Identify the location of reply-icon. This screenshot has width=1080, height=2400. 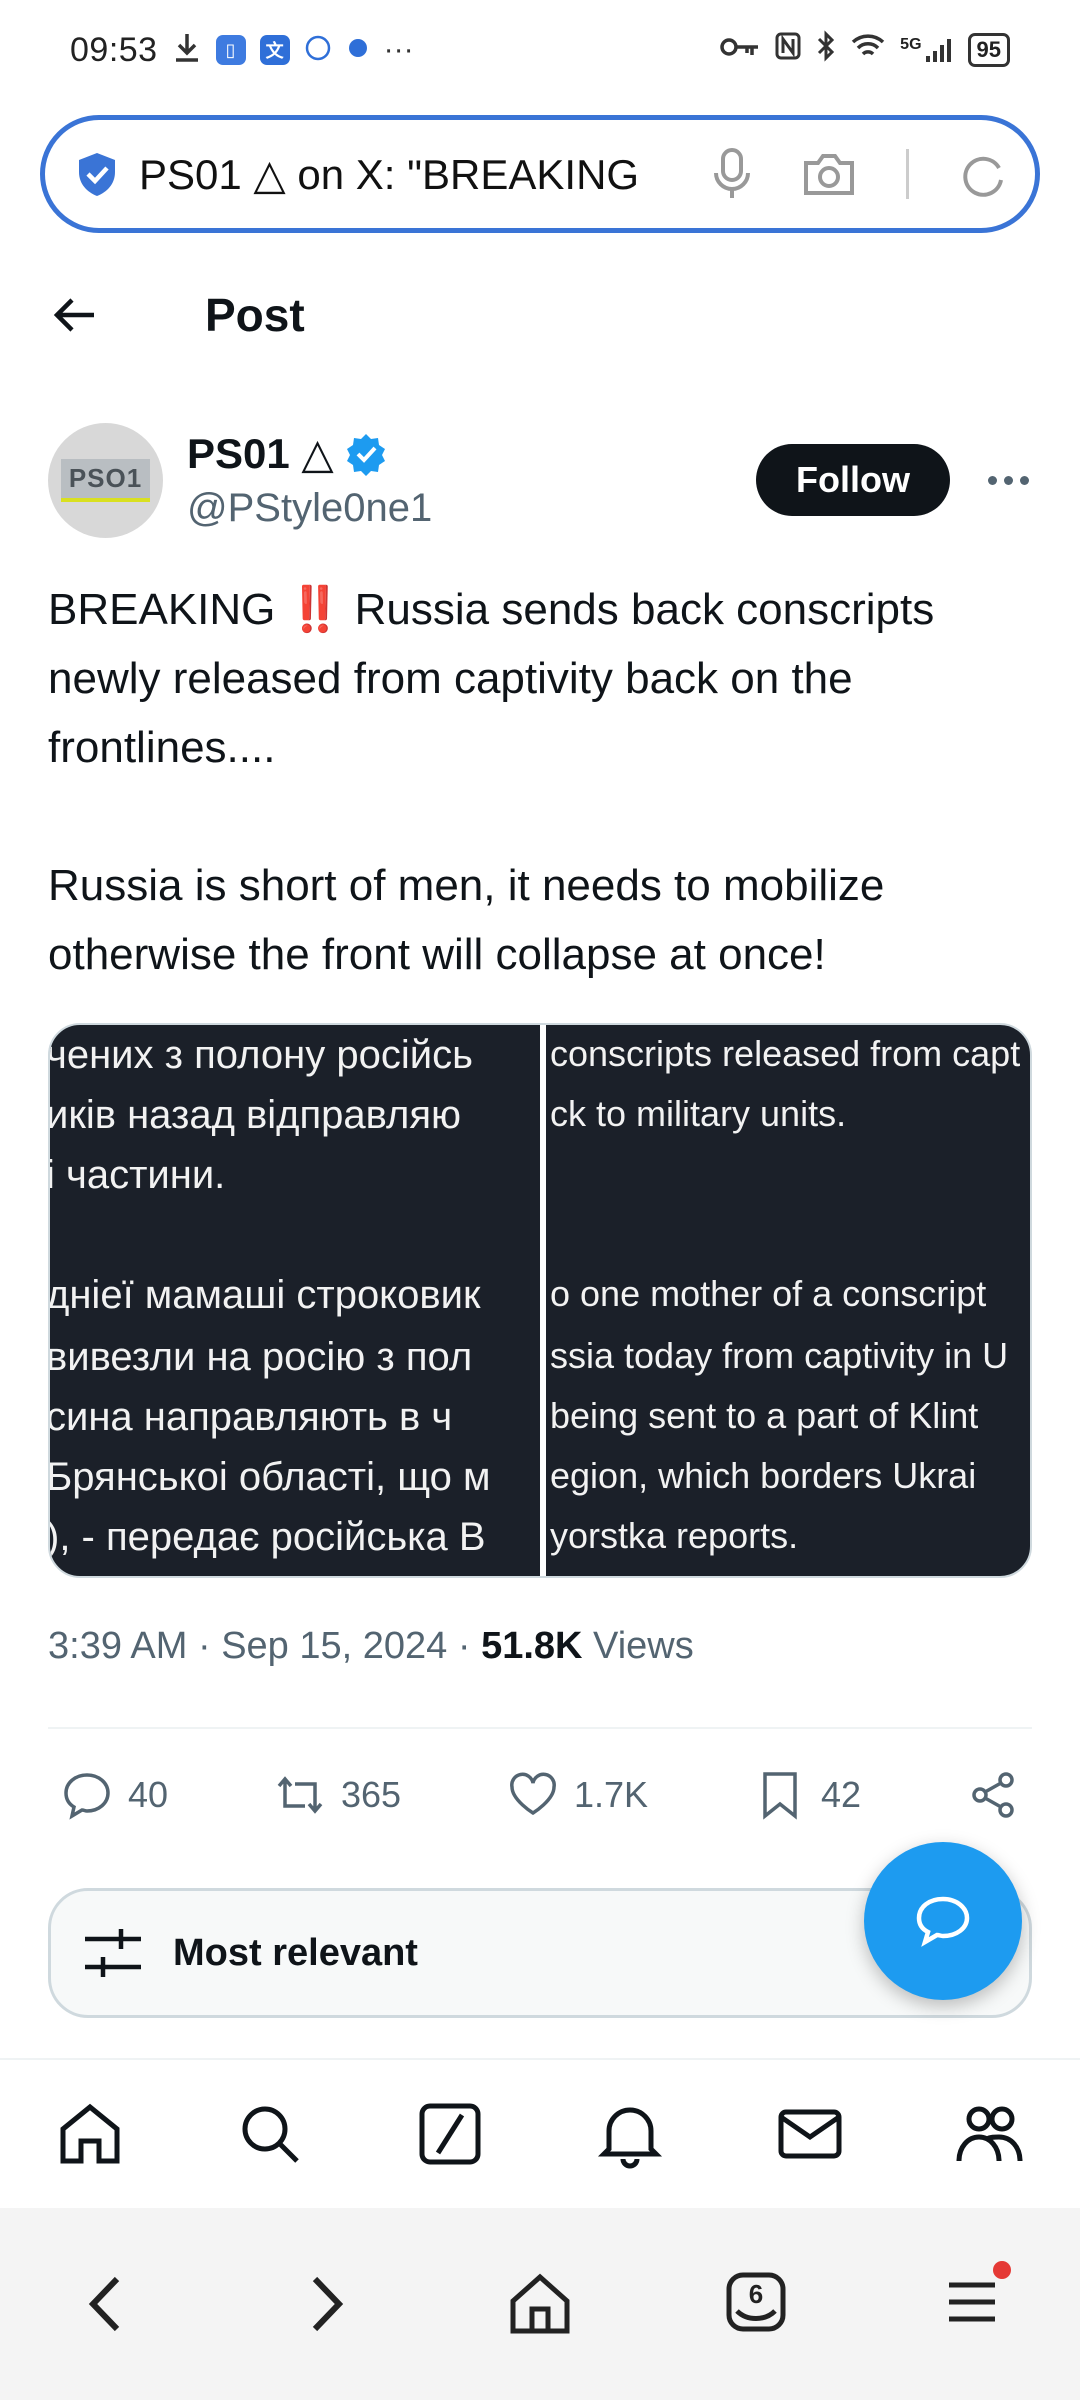
(87, 1796).